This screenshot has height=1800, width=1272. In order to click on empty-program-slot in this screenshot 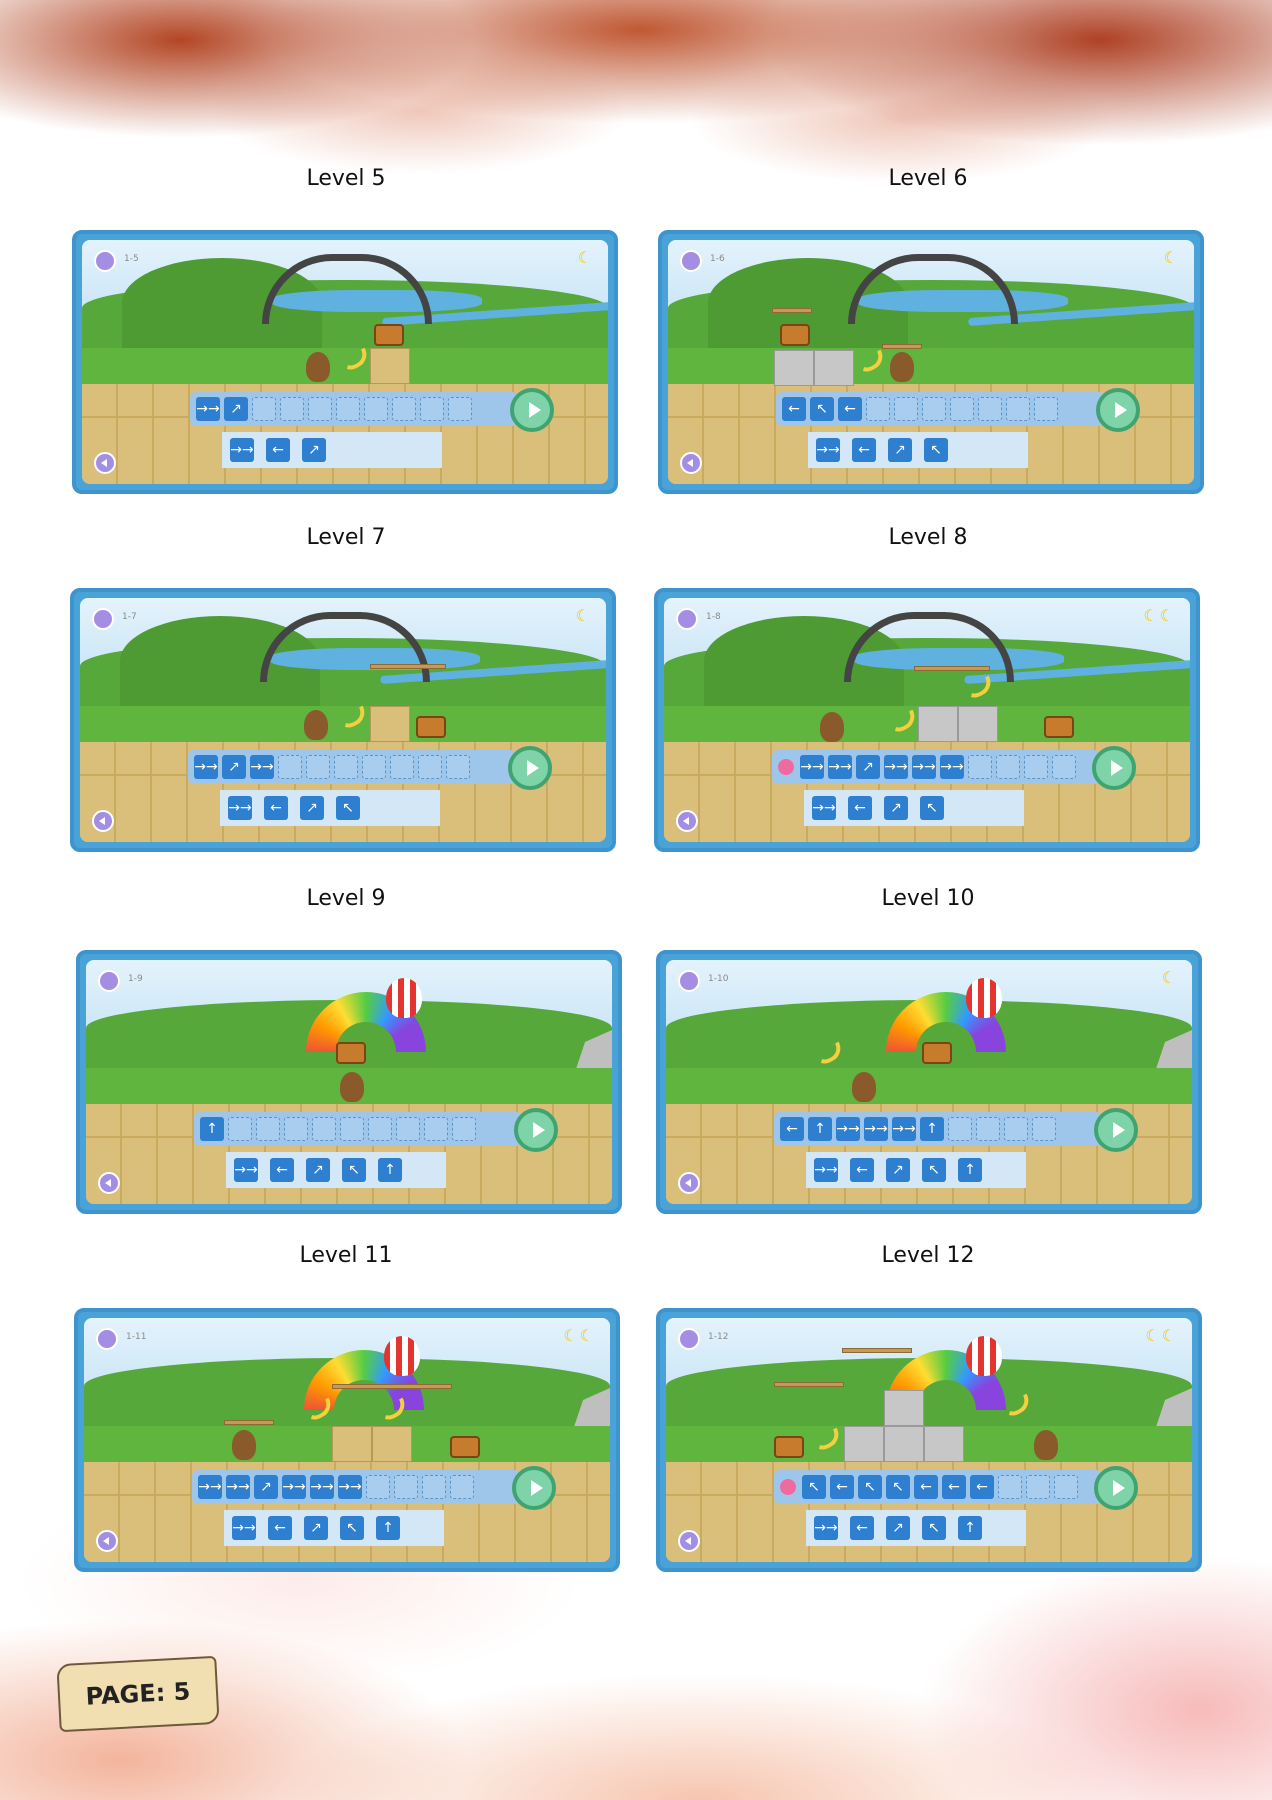, I will do `click(268, 1129)`.